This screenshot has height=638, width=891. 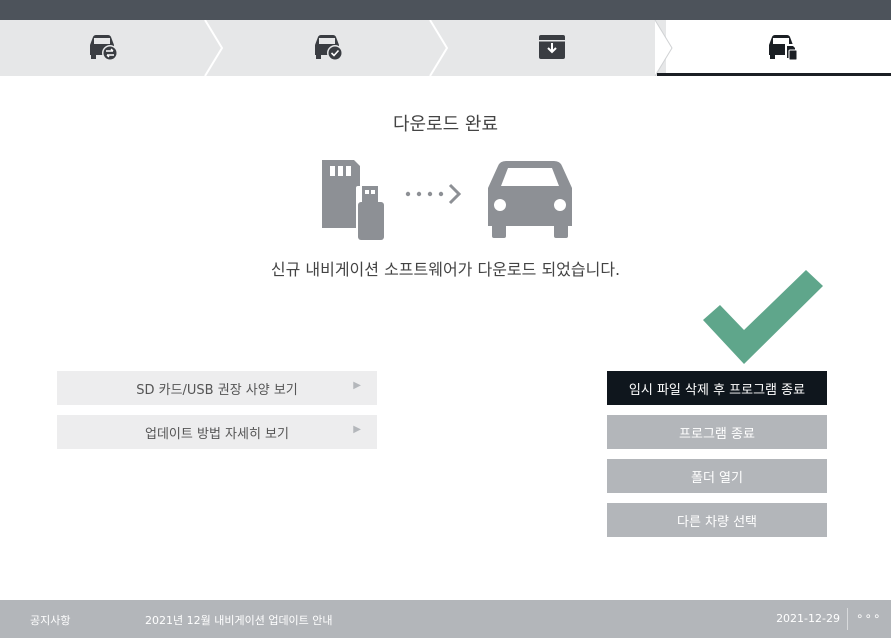 I want to click on select-other-vehicle-button: 다른 차량 선택, so click(x=717, y=520).